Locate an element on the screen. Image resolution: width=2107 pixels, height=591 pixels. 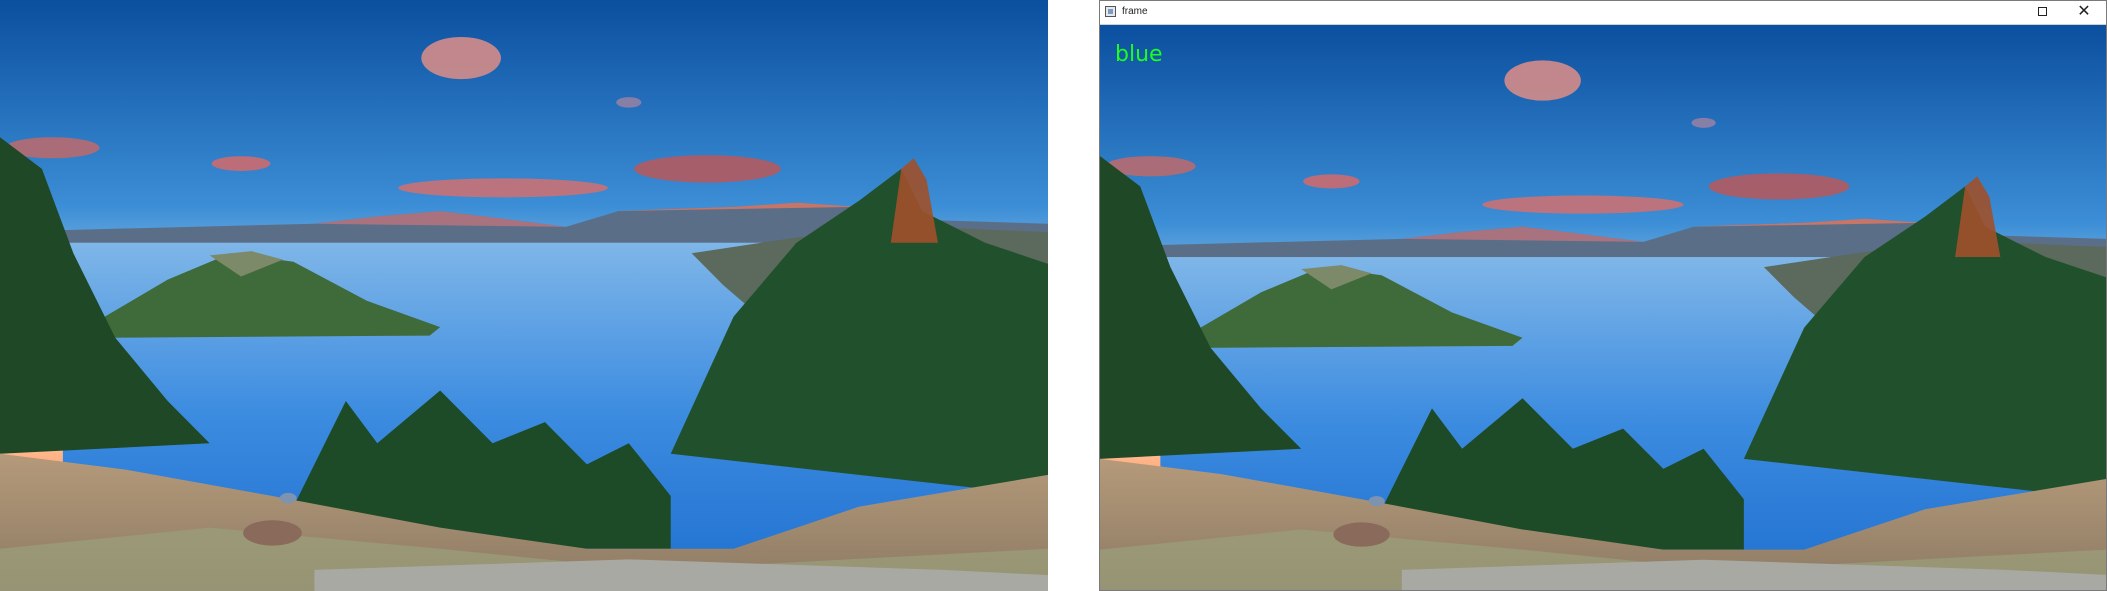
window-app-icon is located at coordinates (1110, 11).